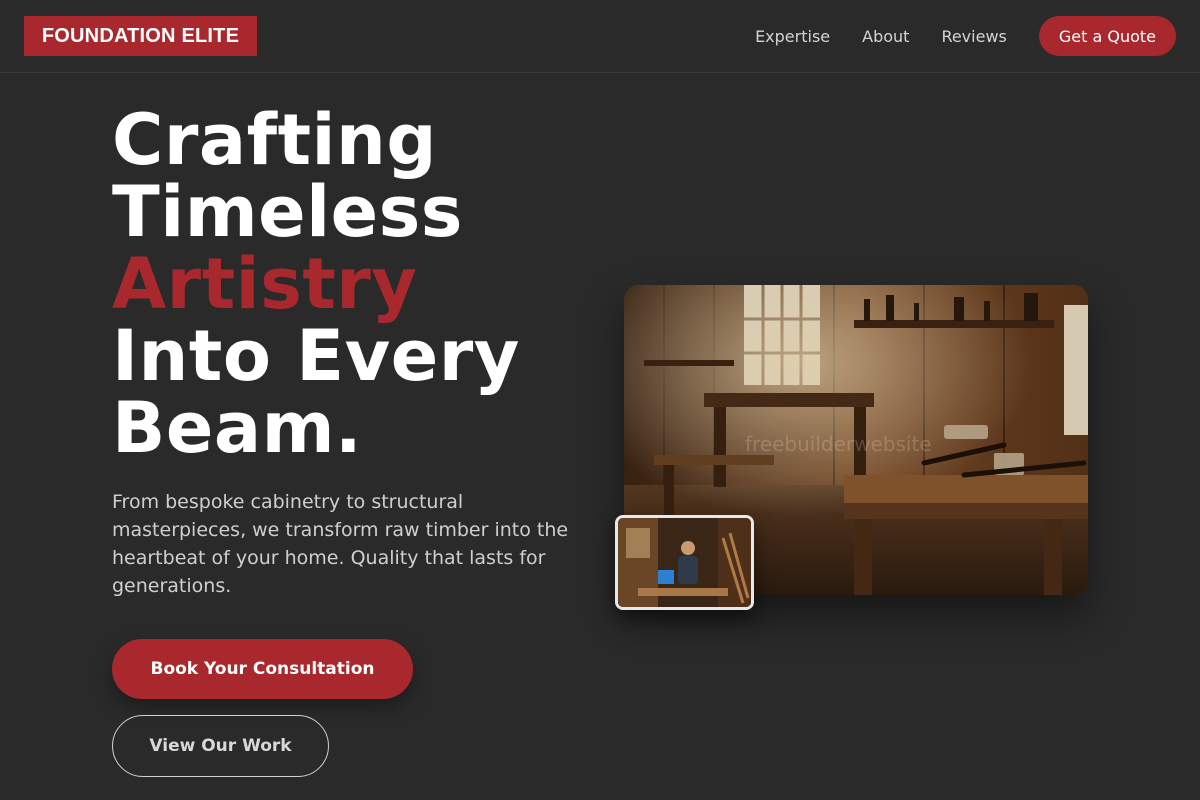  I want to click on brand-logo: FOUNDATION ELITE, so click(140, 36).